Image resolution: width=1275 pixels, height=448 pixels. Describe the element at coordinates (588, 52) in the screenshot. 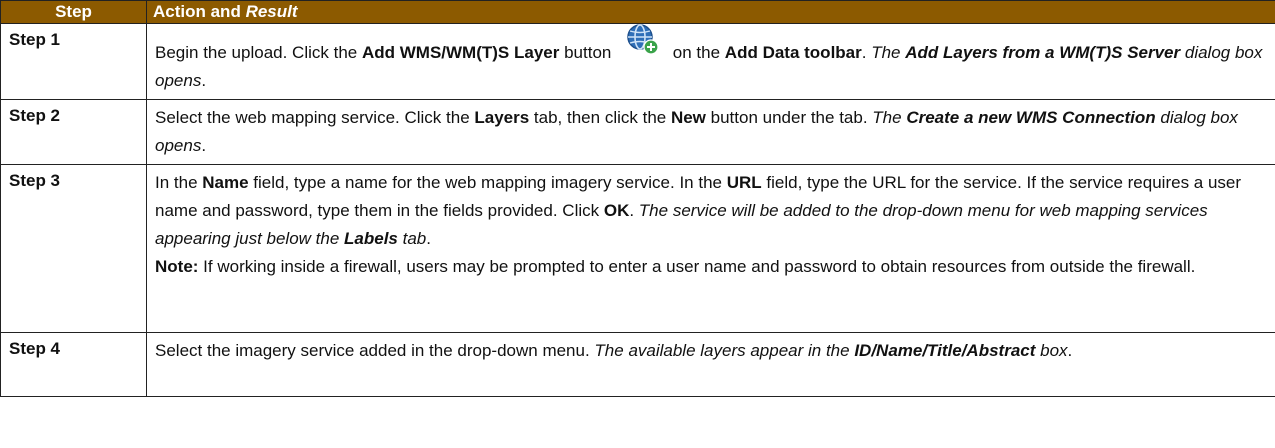

I see `body-text: button` at that location.